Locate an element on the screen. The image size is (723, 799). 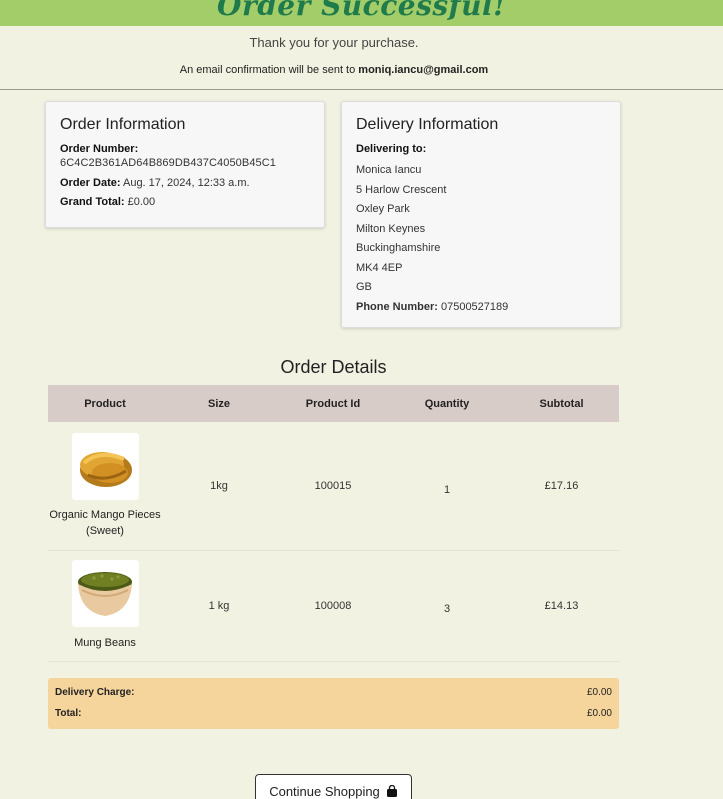
column-header-quantity: Quantity is located at coordinates (447, 403).